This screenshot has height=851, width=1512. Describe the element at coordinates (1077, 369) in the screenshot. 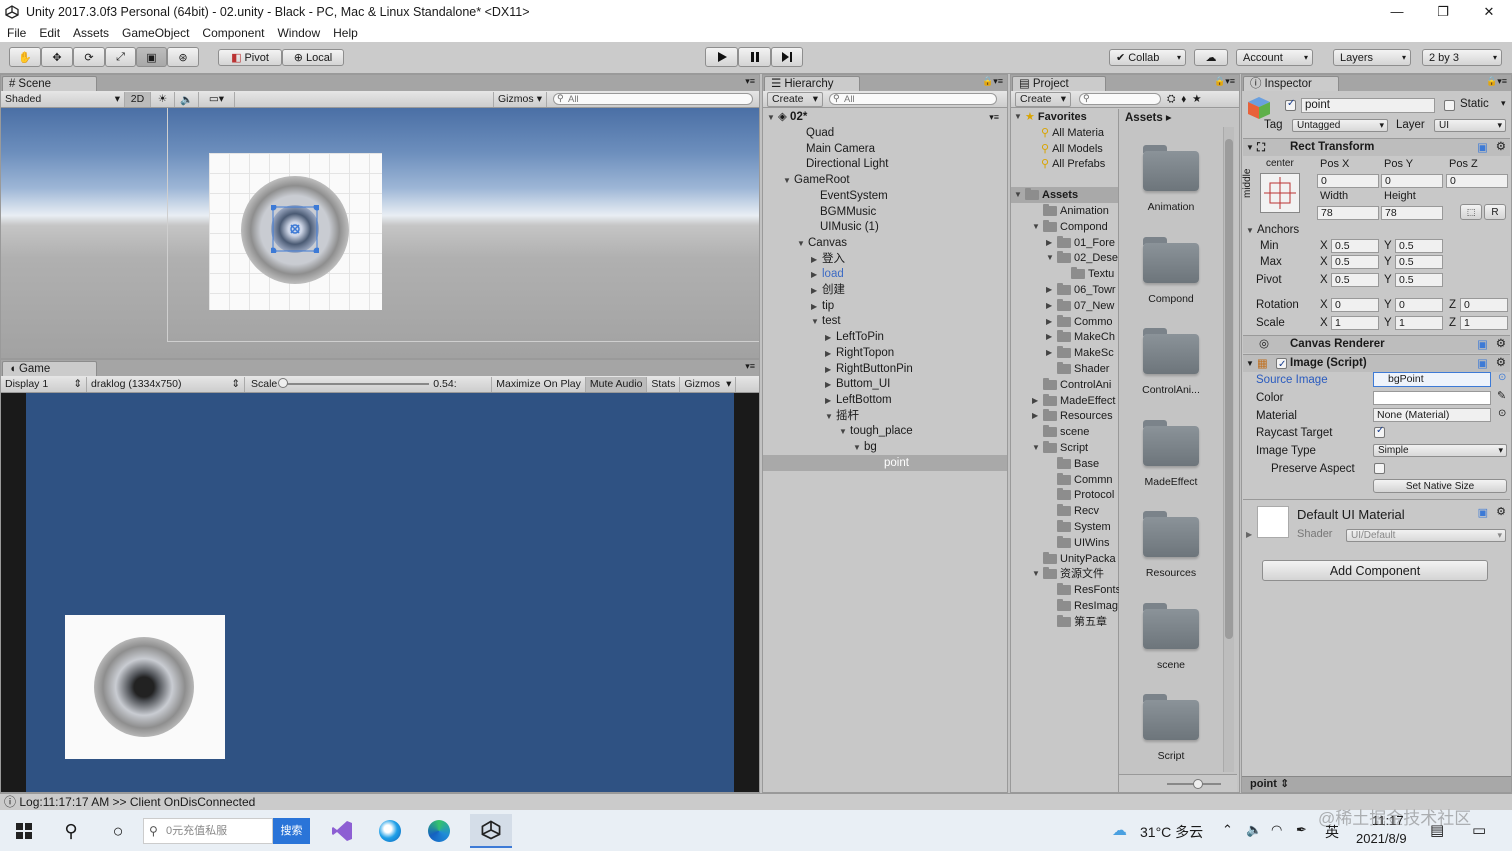

I see `project-folder-item: Shader` at that location.